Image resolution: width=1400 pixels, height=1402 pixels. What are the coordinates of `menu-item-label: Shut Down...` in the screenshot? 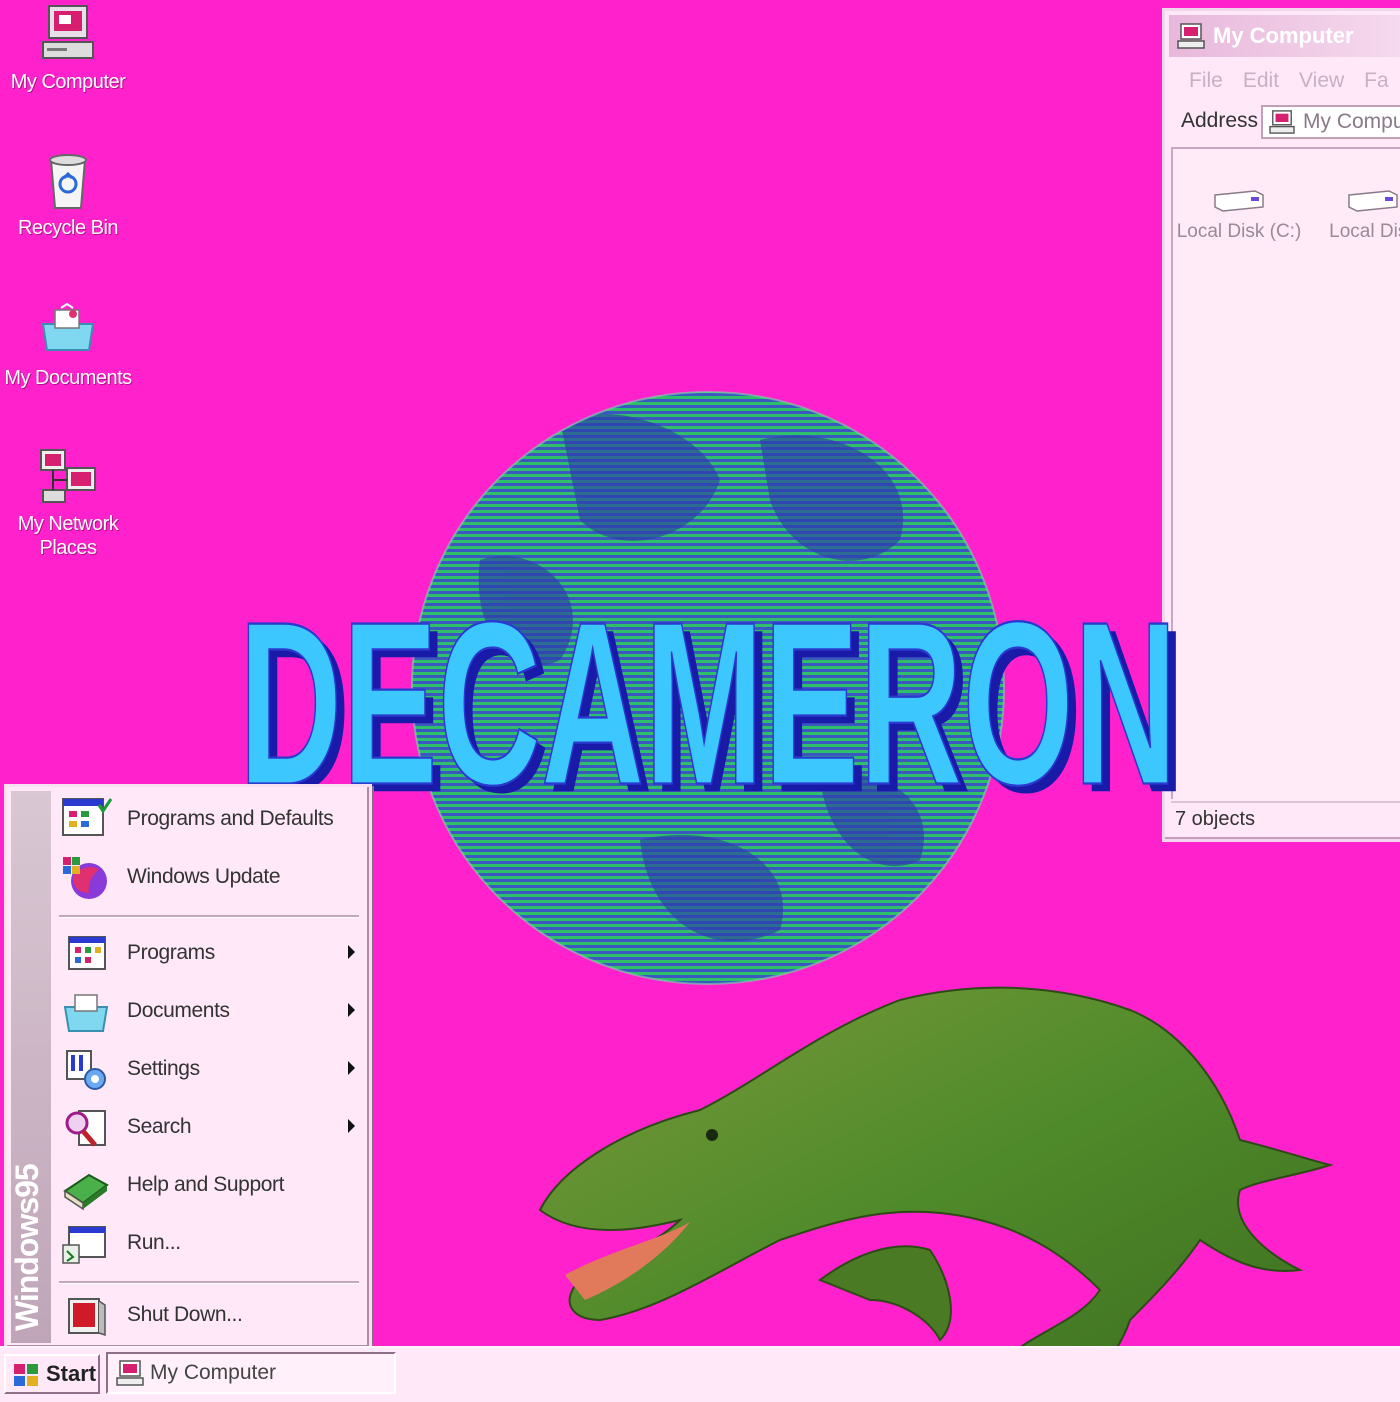 It's located at (185, 1314).